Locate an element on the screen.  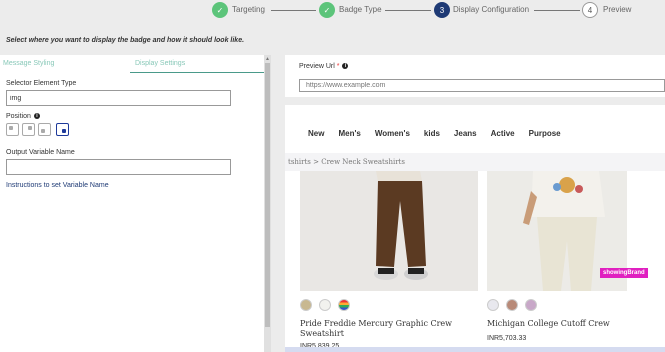
preview-url-label-text: Preview Url is located at coordinates (317, 66).